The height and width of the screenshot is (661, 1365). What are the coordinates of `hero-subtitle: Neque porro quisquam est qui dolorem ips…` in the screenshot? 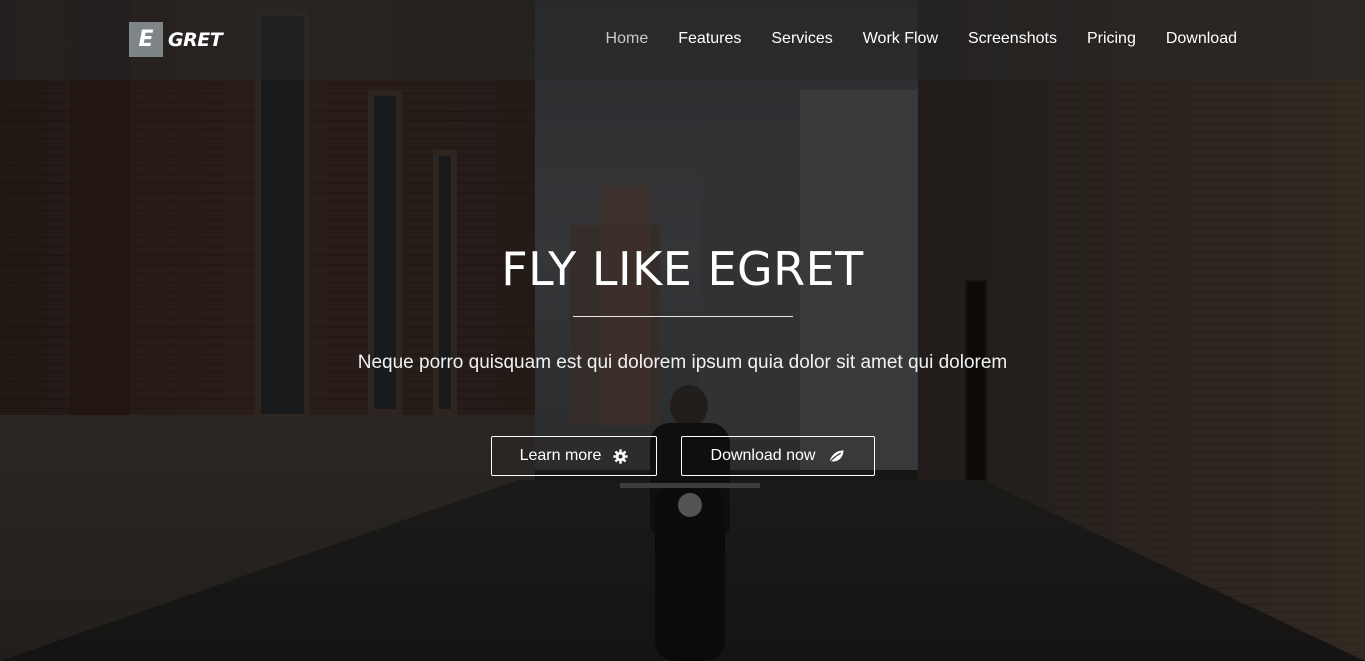 It's located at (682, 362).